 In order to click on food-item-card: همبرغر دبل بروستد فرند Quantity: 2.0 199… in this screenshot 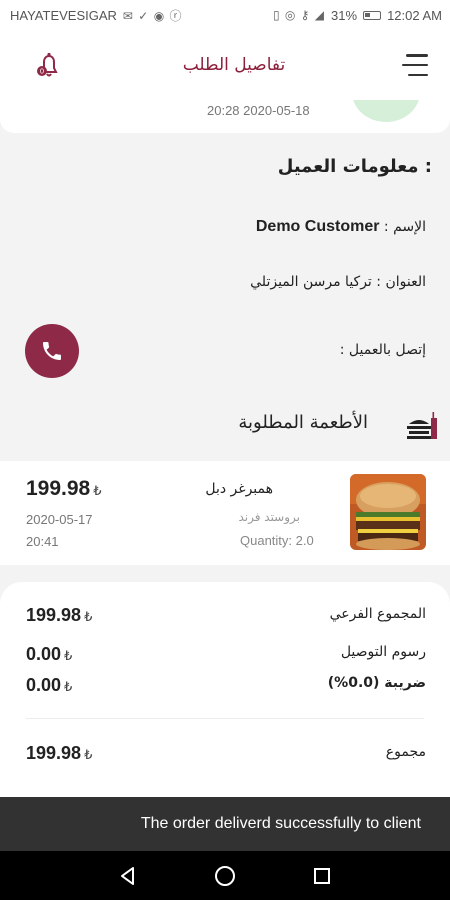, I will do `click(225, 513)`.